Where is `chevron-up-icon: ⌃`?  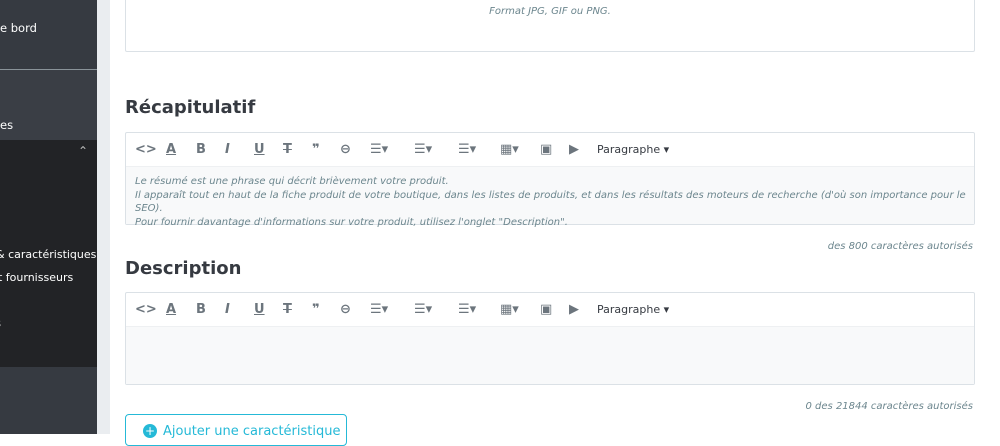 chevron-up-icon: ⌃ is located at coordinates (83, 151).